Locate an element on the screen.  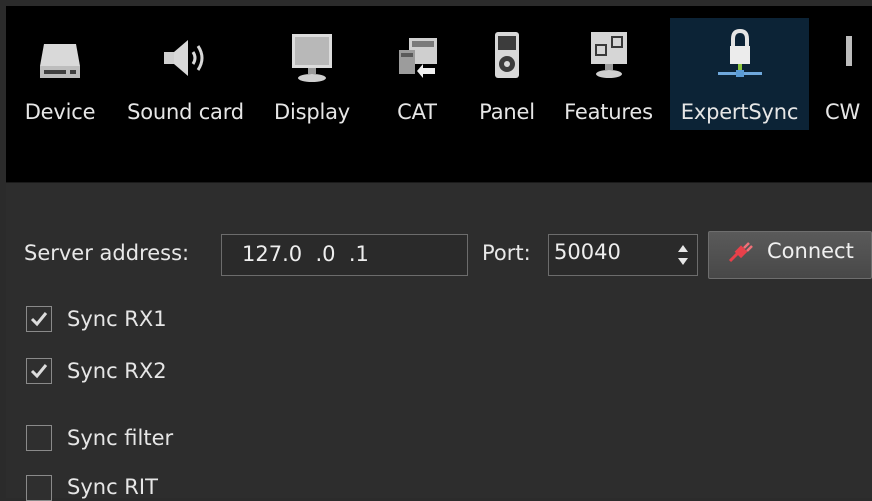
tab-label: Sound card is located at coordinates (185, 112).